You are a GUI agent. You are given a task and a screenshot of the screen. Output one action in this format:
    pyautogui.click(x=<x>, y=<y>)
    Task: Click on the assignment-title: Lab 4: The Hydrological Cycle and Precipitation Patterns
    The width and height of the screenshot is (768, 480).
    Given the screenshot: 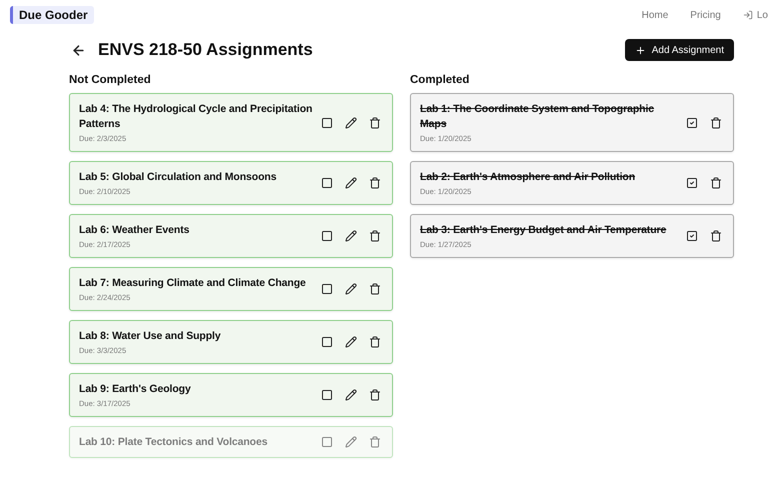 What is the action you would take?
    pyautogui.click(x=196, y=117)
    